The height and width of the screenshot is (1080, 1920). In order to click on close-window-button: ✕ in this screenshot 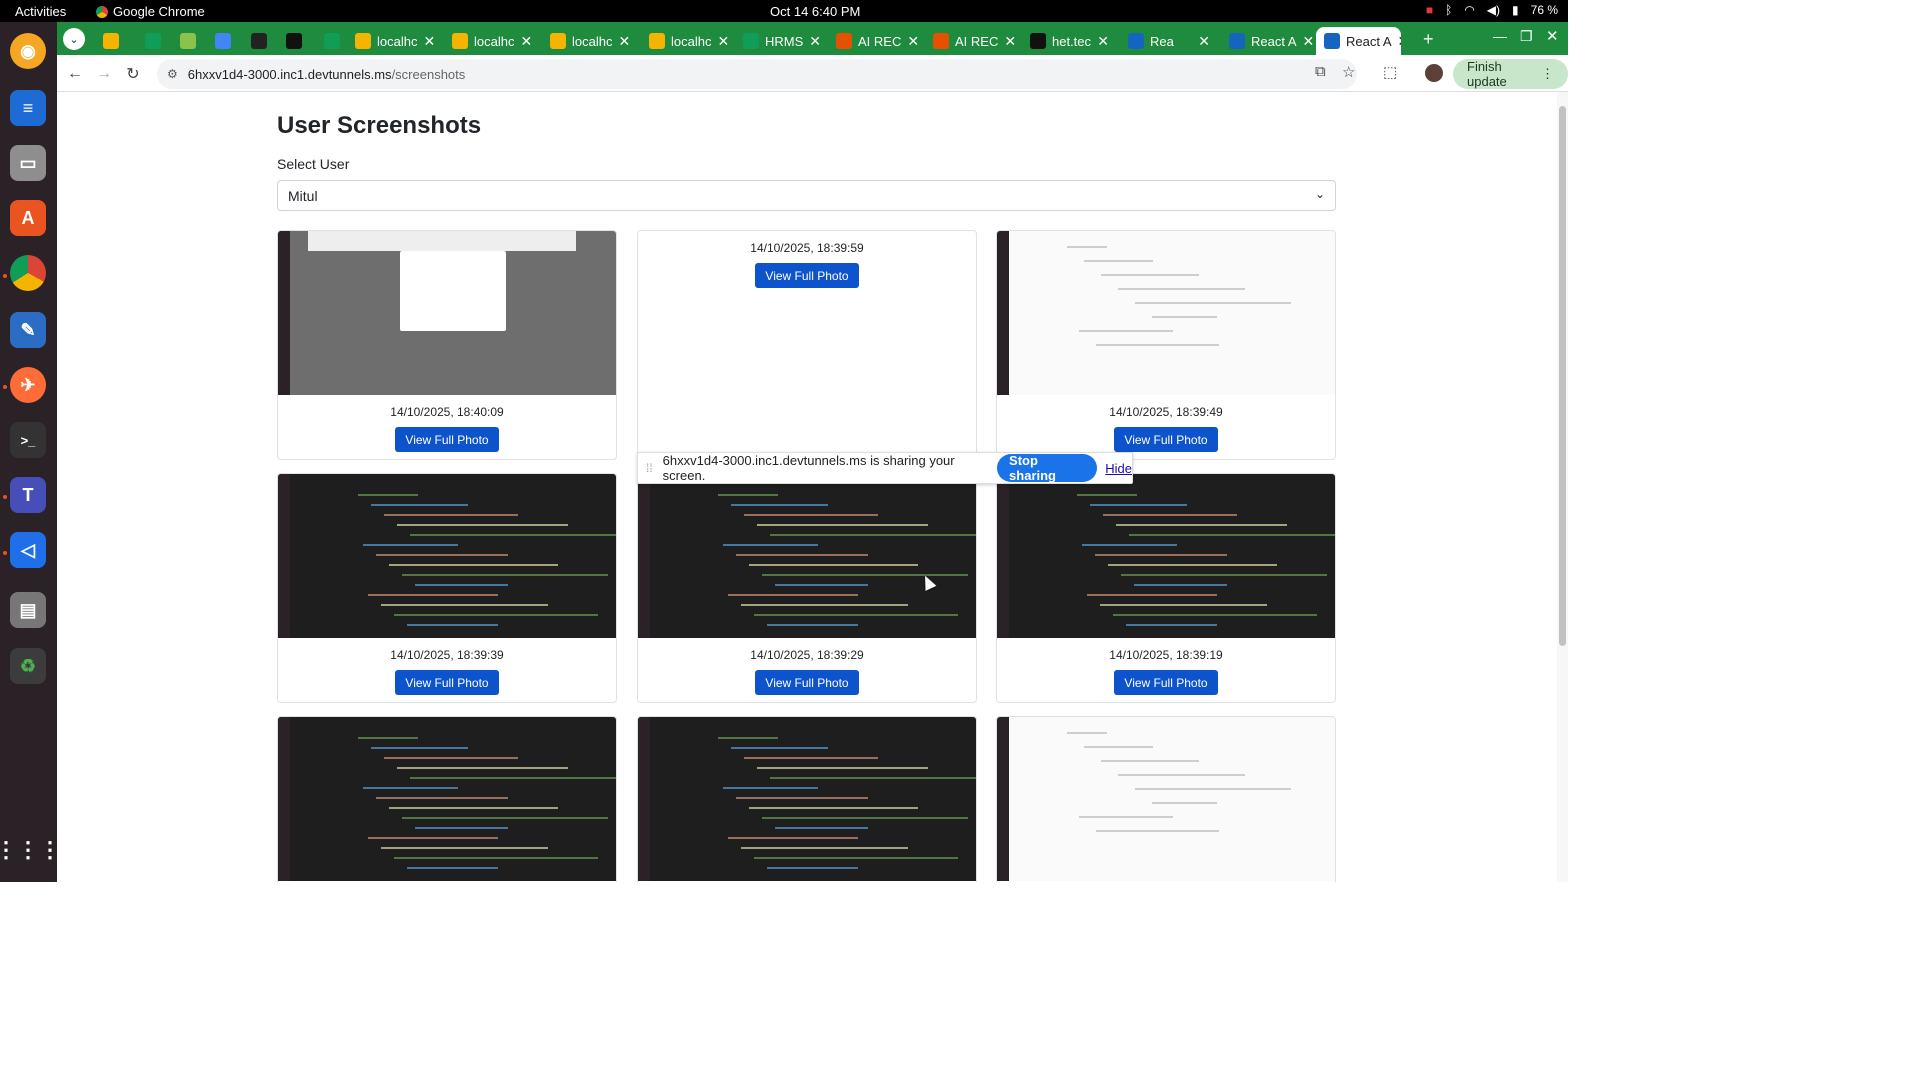, I will do `click(1552, 36)`.